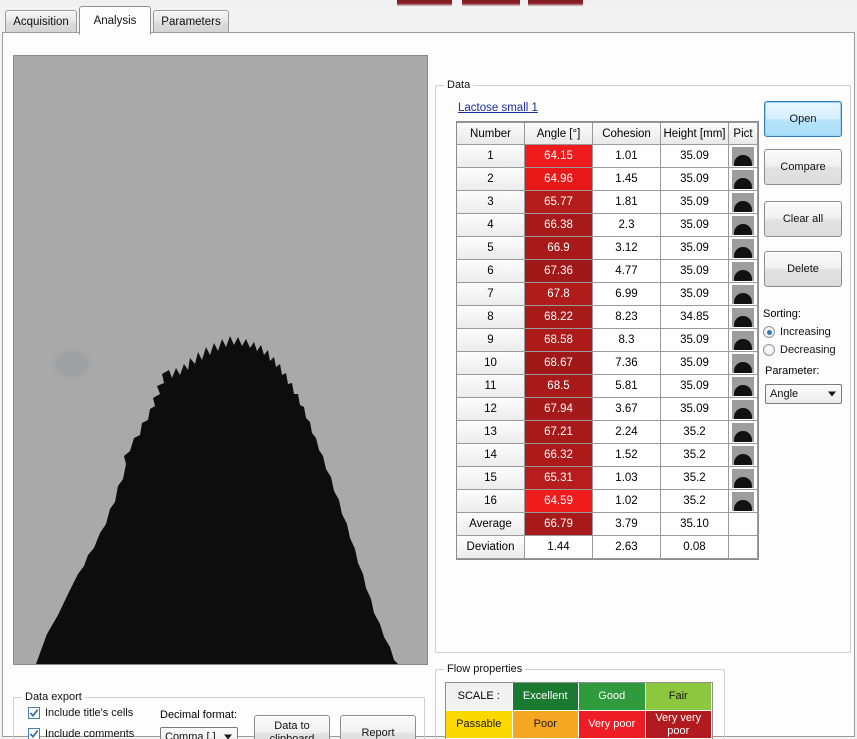  I want to click on include-titles-cells-checkbox, so click(34, 713).